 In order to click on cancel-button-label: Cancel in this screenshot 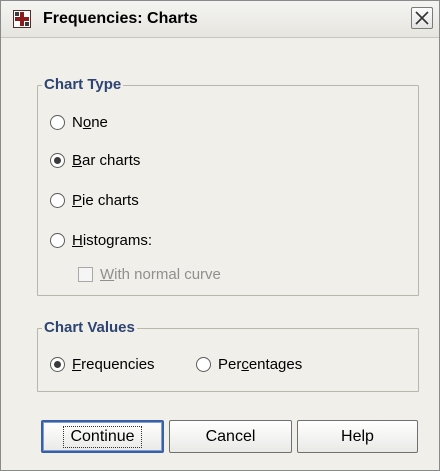, I will do `click(230, 436)`.